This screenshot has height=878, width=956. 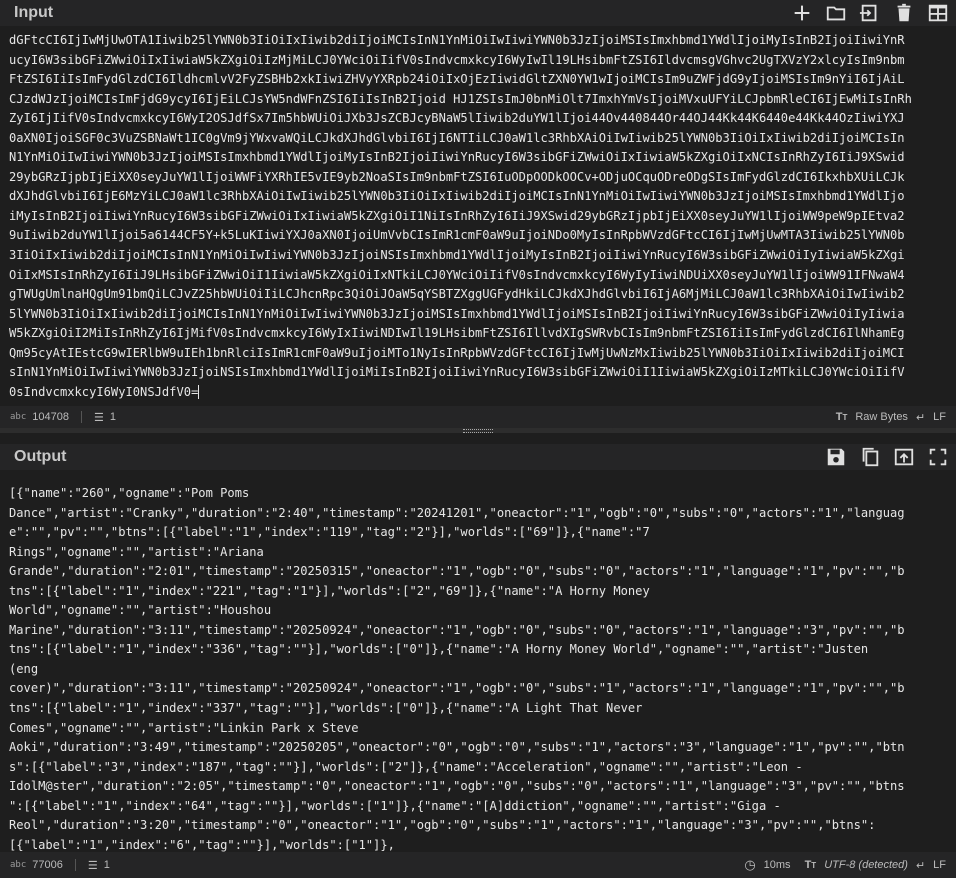 What do you see at coordinates (40, 456) in the screenshot?
I see `output-title: Output` at bounding box center [40, 456].